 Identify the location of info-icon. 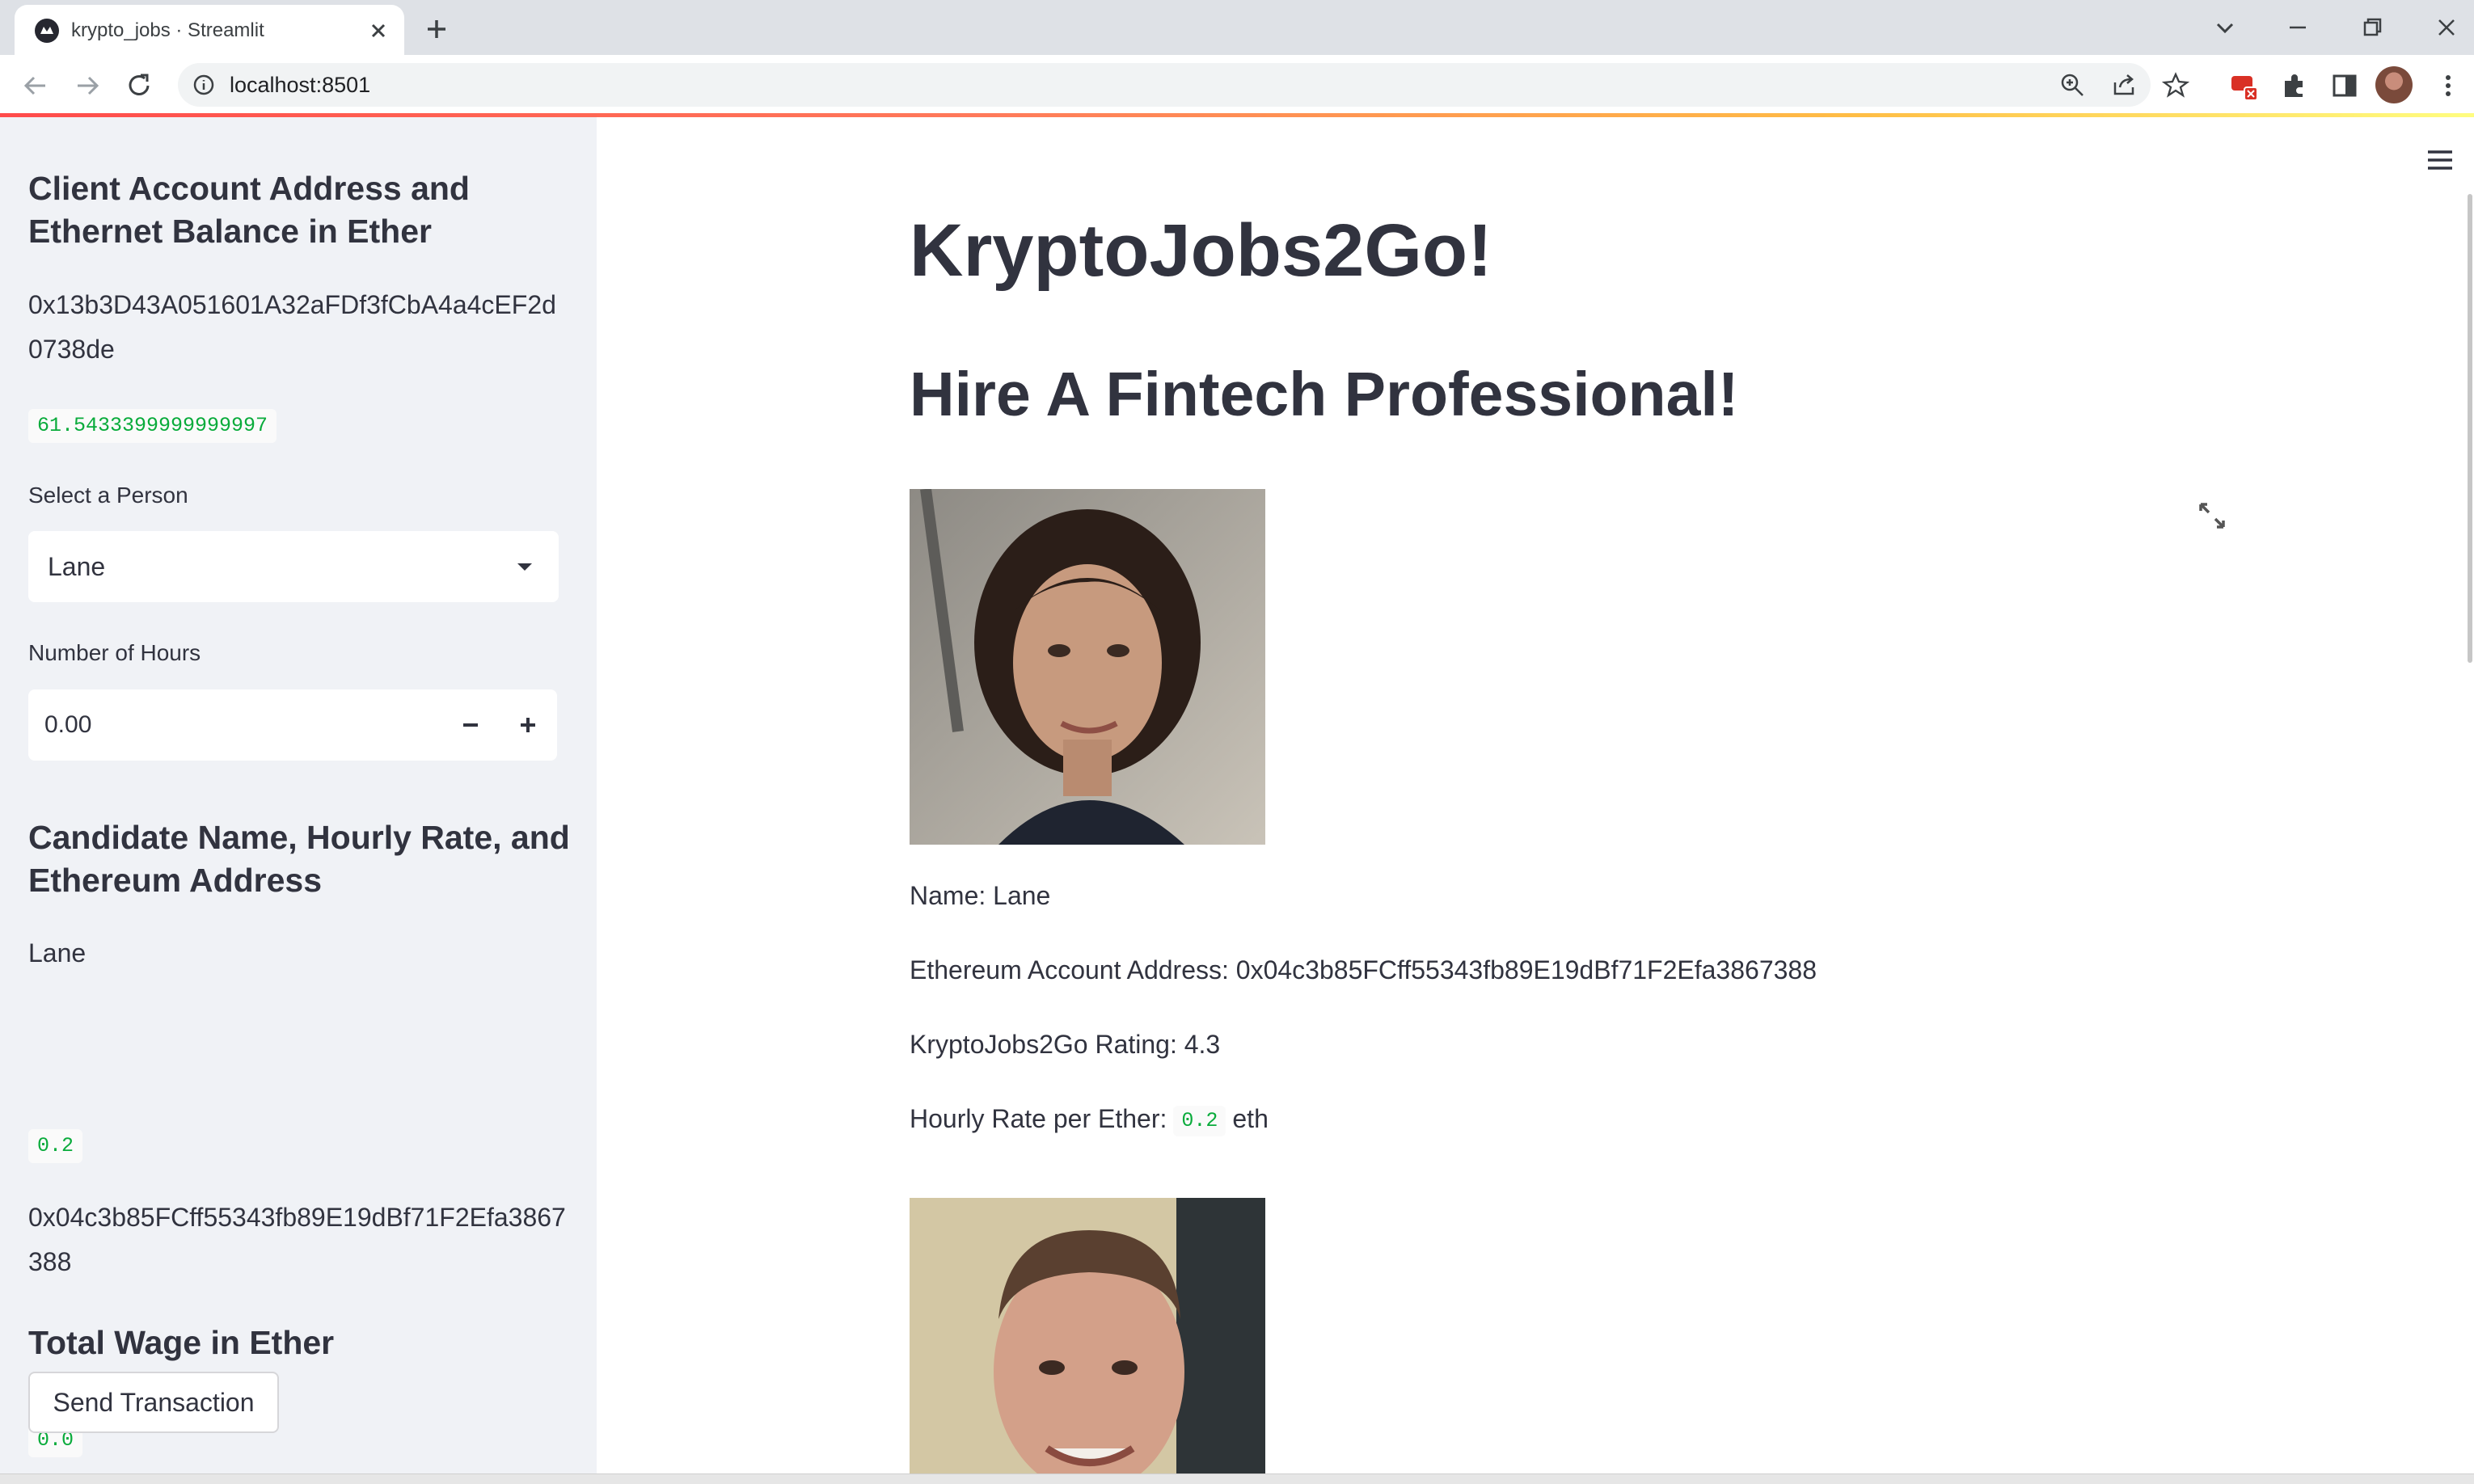
(203, 85).